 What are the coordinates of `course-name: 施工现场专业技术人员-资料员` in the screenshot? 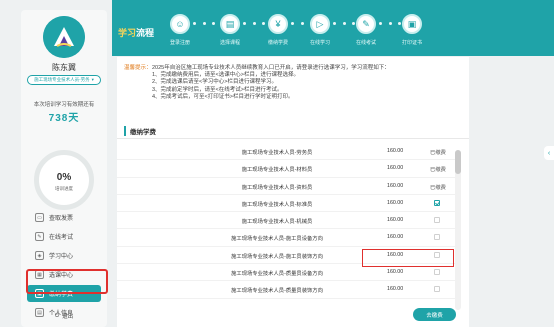 It's located at (277, 187).